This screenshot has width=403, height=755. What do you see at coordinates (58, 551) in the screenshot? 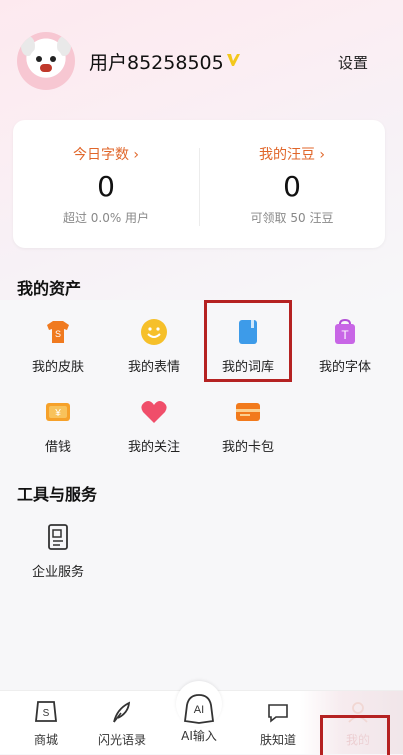
I see `tool-enterprise-service: 企业服务` at bounding box center [58, 551].